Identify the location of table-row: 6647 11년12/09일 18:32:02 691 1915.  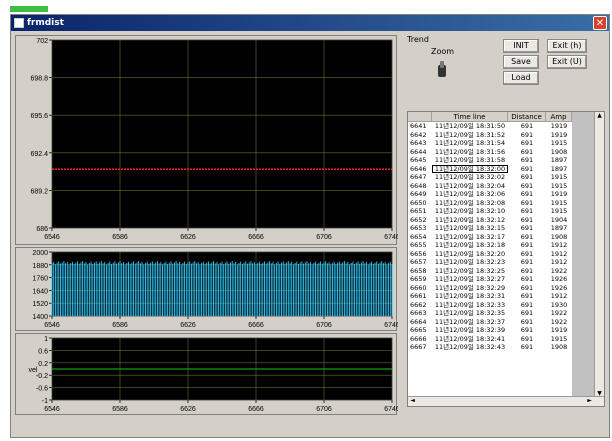
(490, 177).